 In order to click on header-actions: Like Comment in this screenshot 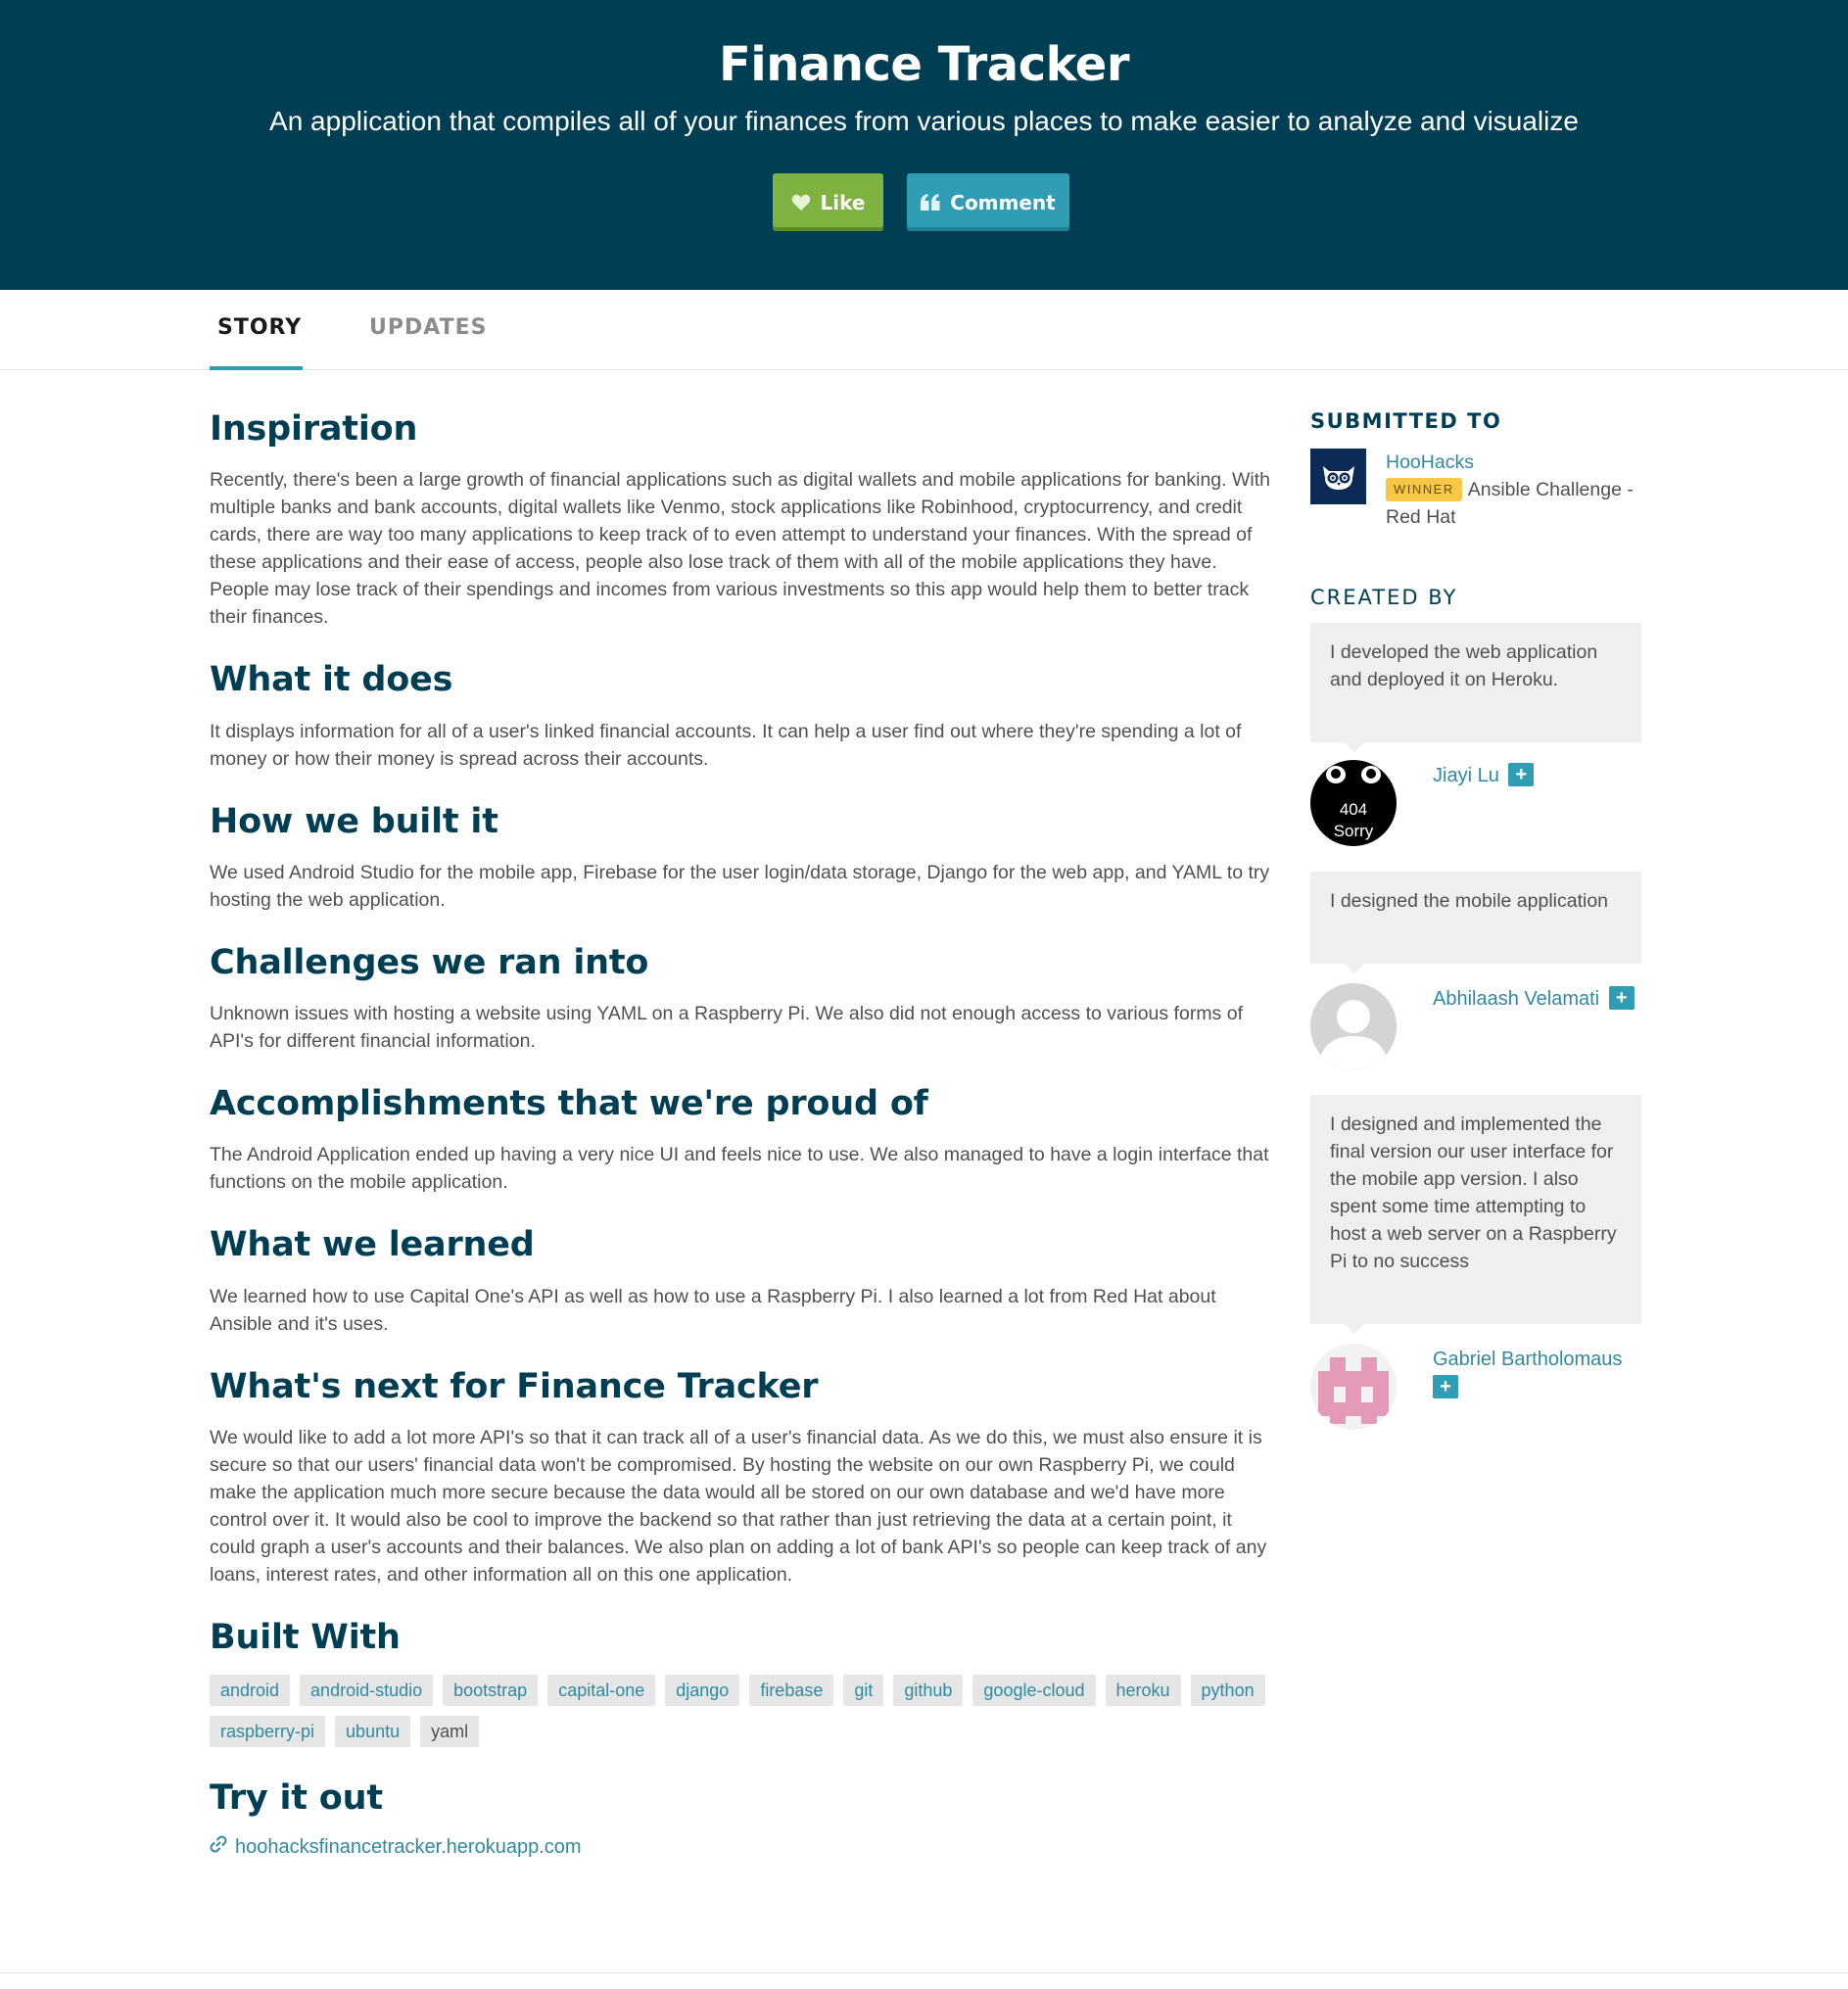, I will do `click(924, 202)`.